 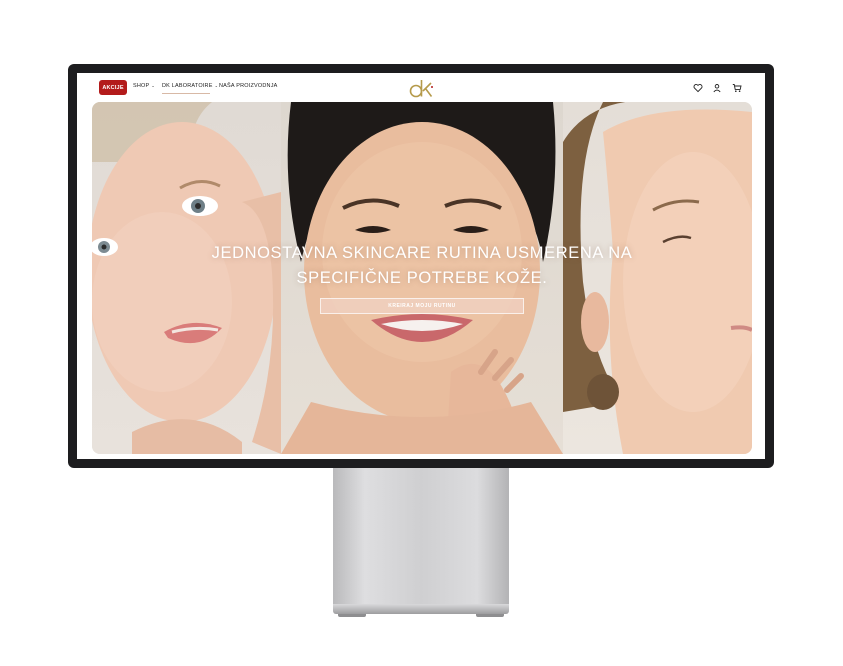 I want to click on nav-item-dk-laboratoire: DK LABORATOIRE ⌄, so click(x=190, y=86).